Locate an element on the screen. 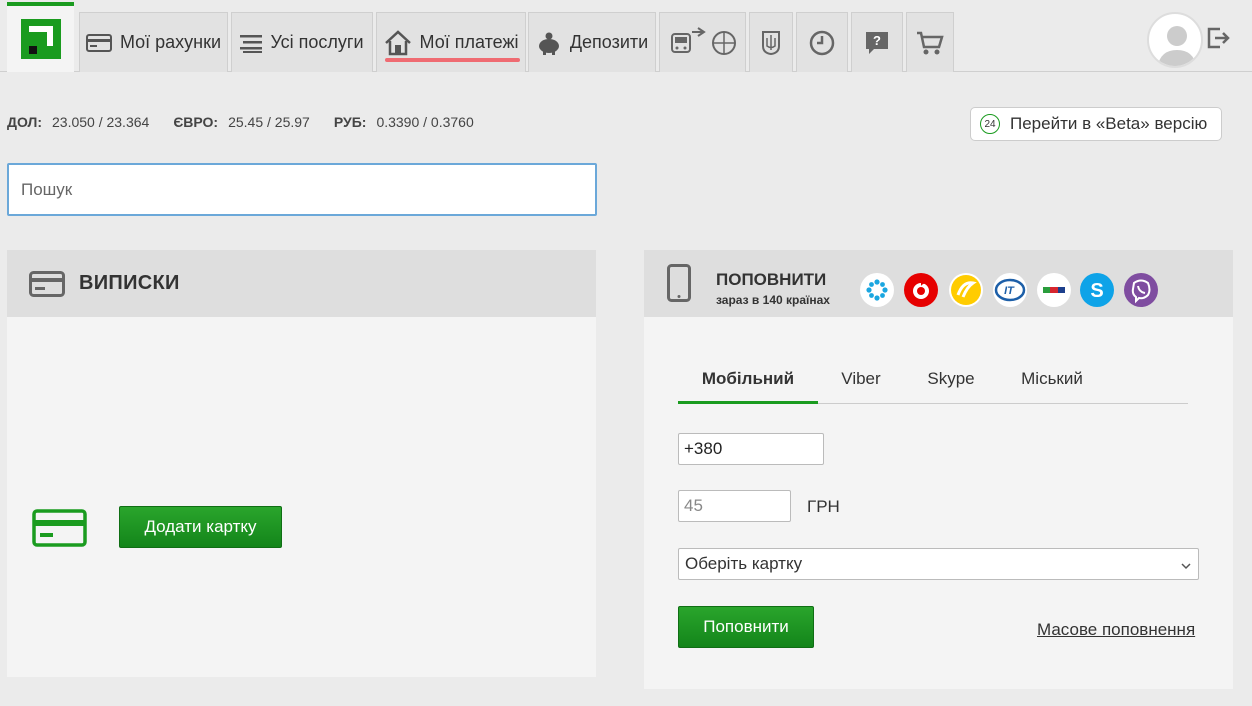 Image resolution: width=1252 pixels, height=706 pixels. viber-icon is located at coordinates (1141, 290).